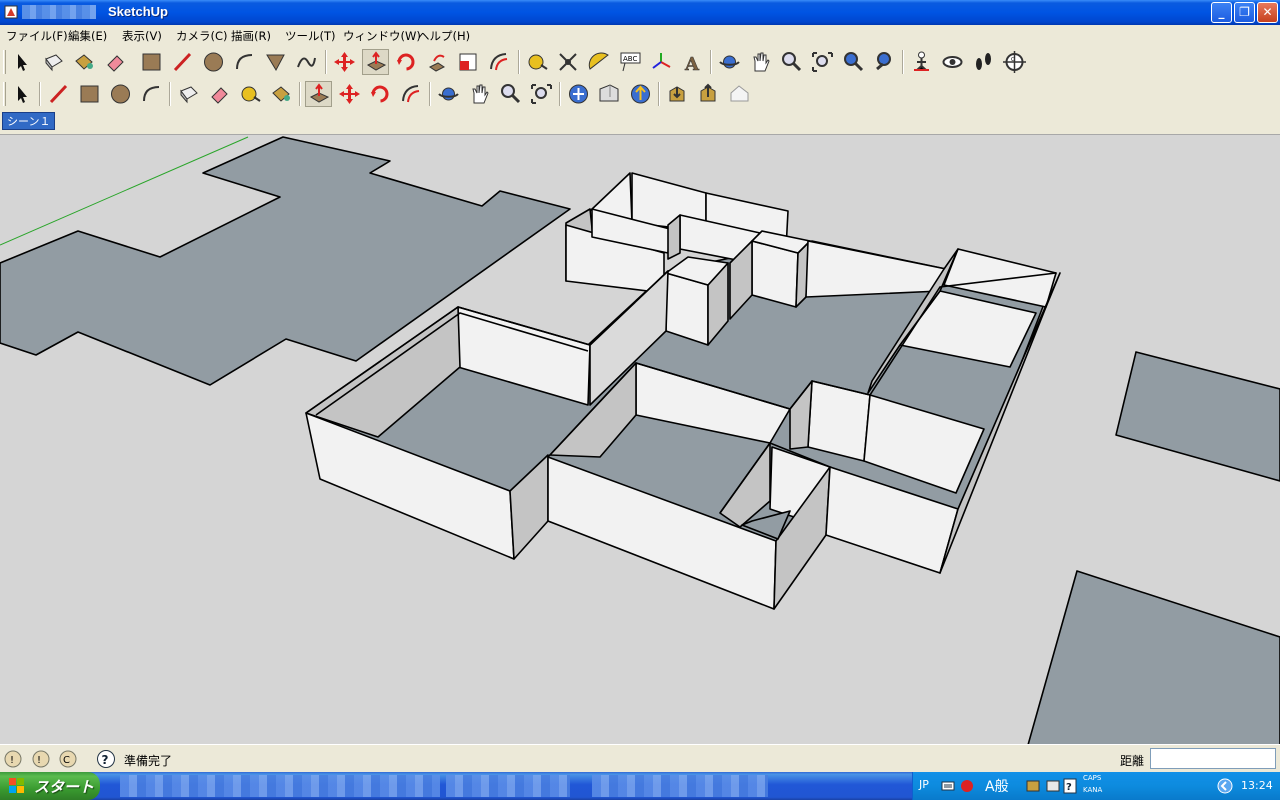  What do you see at coordinates (997, 786) in the screenshot?
I see `ime-mode: A般` at bounding box center [997, 786].